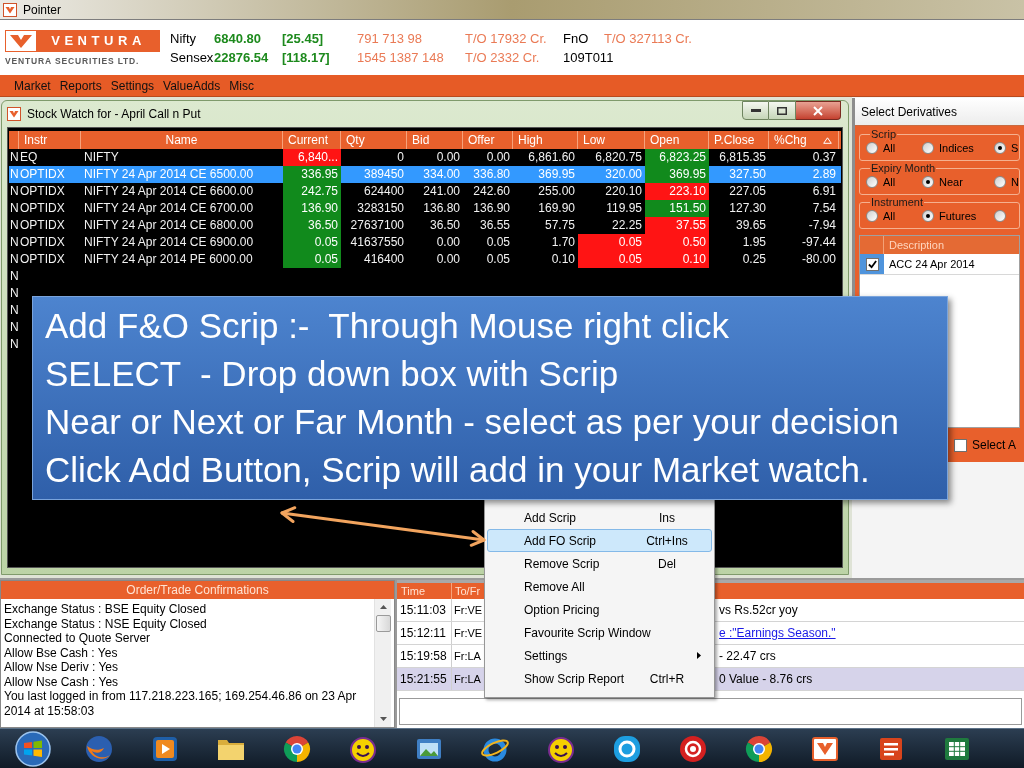 The image size is (1024, 768). What do you see at coordinates (380, 208) in the screenshot?
I see `table-cell-text: 3283150` at bounding box center [380, 208].